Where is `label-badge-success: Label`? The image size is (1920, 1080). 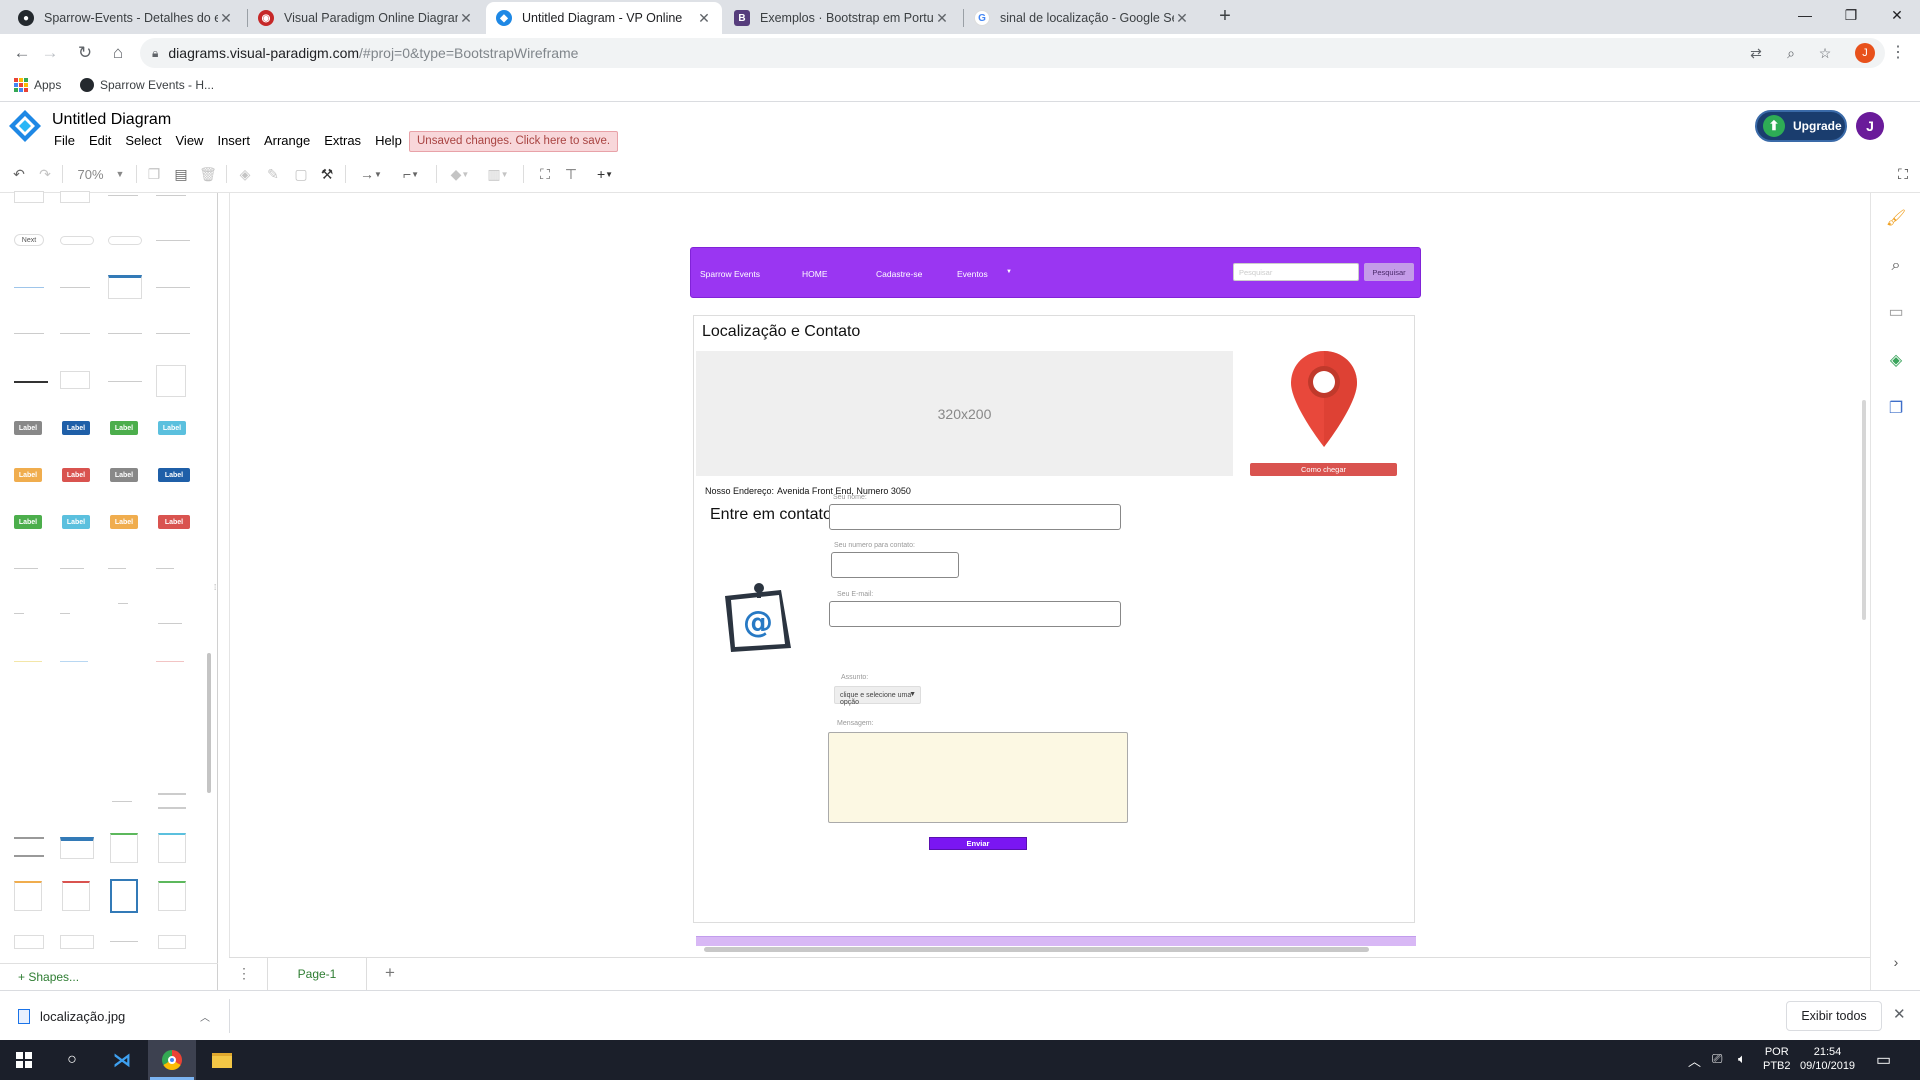
label-badge-success: Label is located at coordinates (124, 428).